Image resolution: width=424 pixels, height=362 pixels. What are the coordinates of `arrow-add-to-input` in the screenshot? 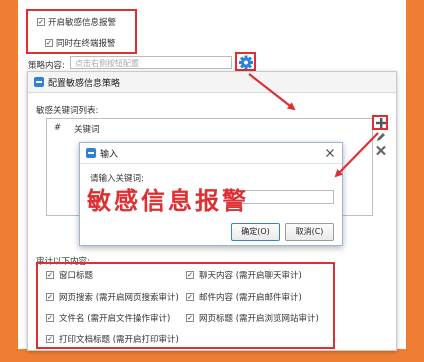 It's located at (356, 155).